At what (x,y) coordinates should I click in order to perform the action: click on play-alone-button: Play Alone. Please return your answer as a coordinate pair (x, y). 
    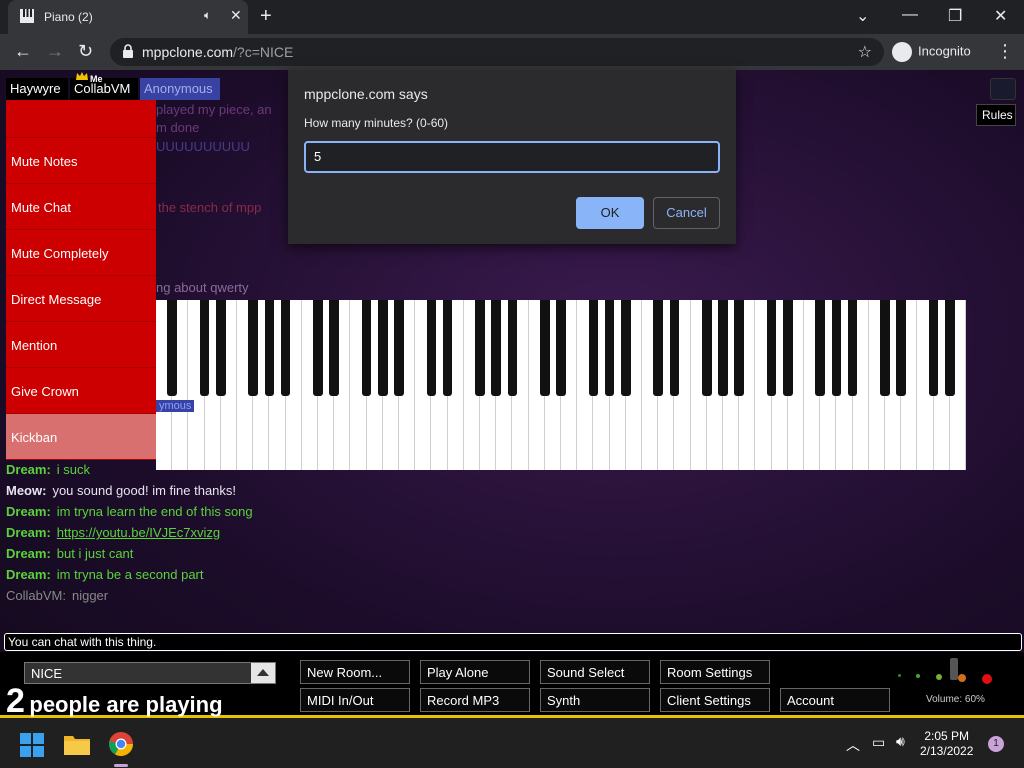
    Looking at the image, I should click on (475, 672).